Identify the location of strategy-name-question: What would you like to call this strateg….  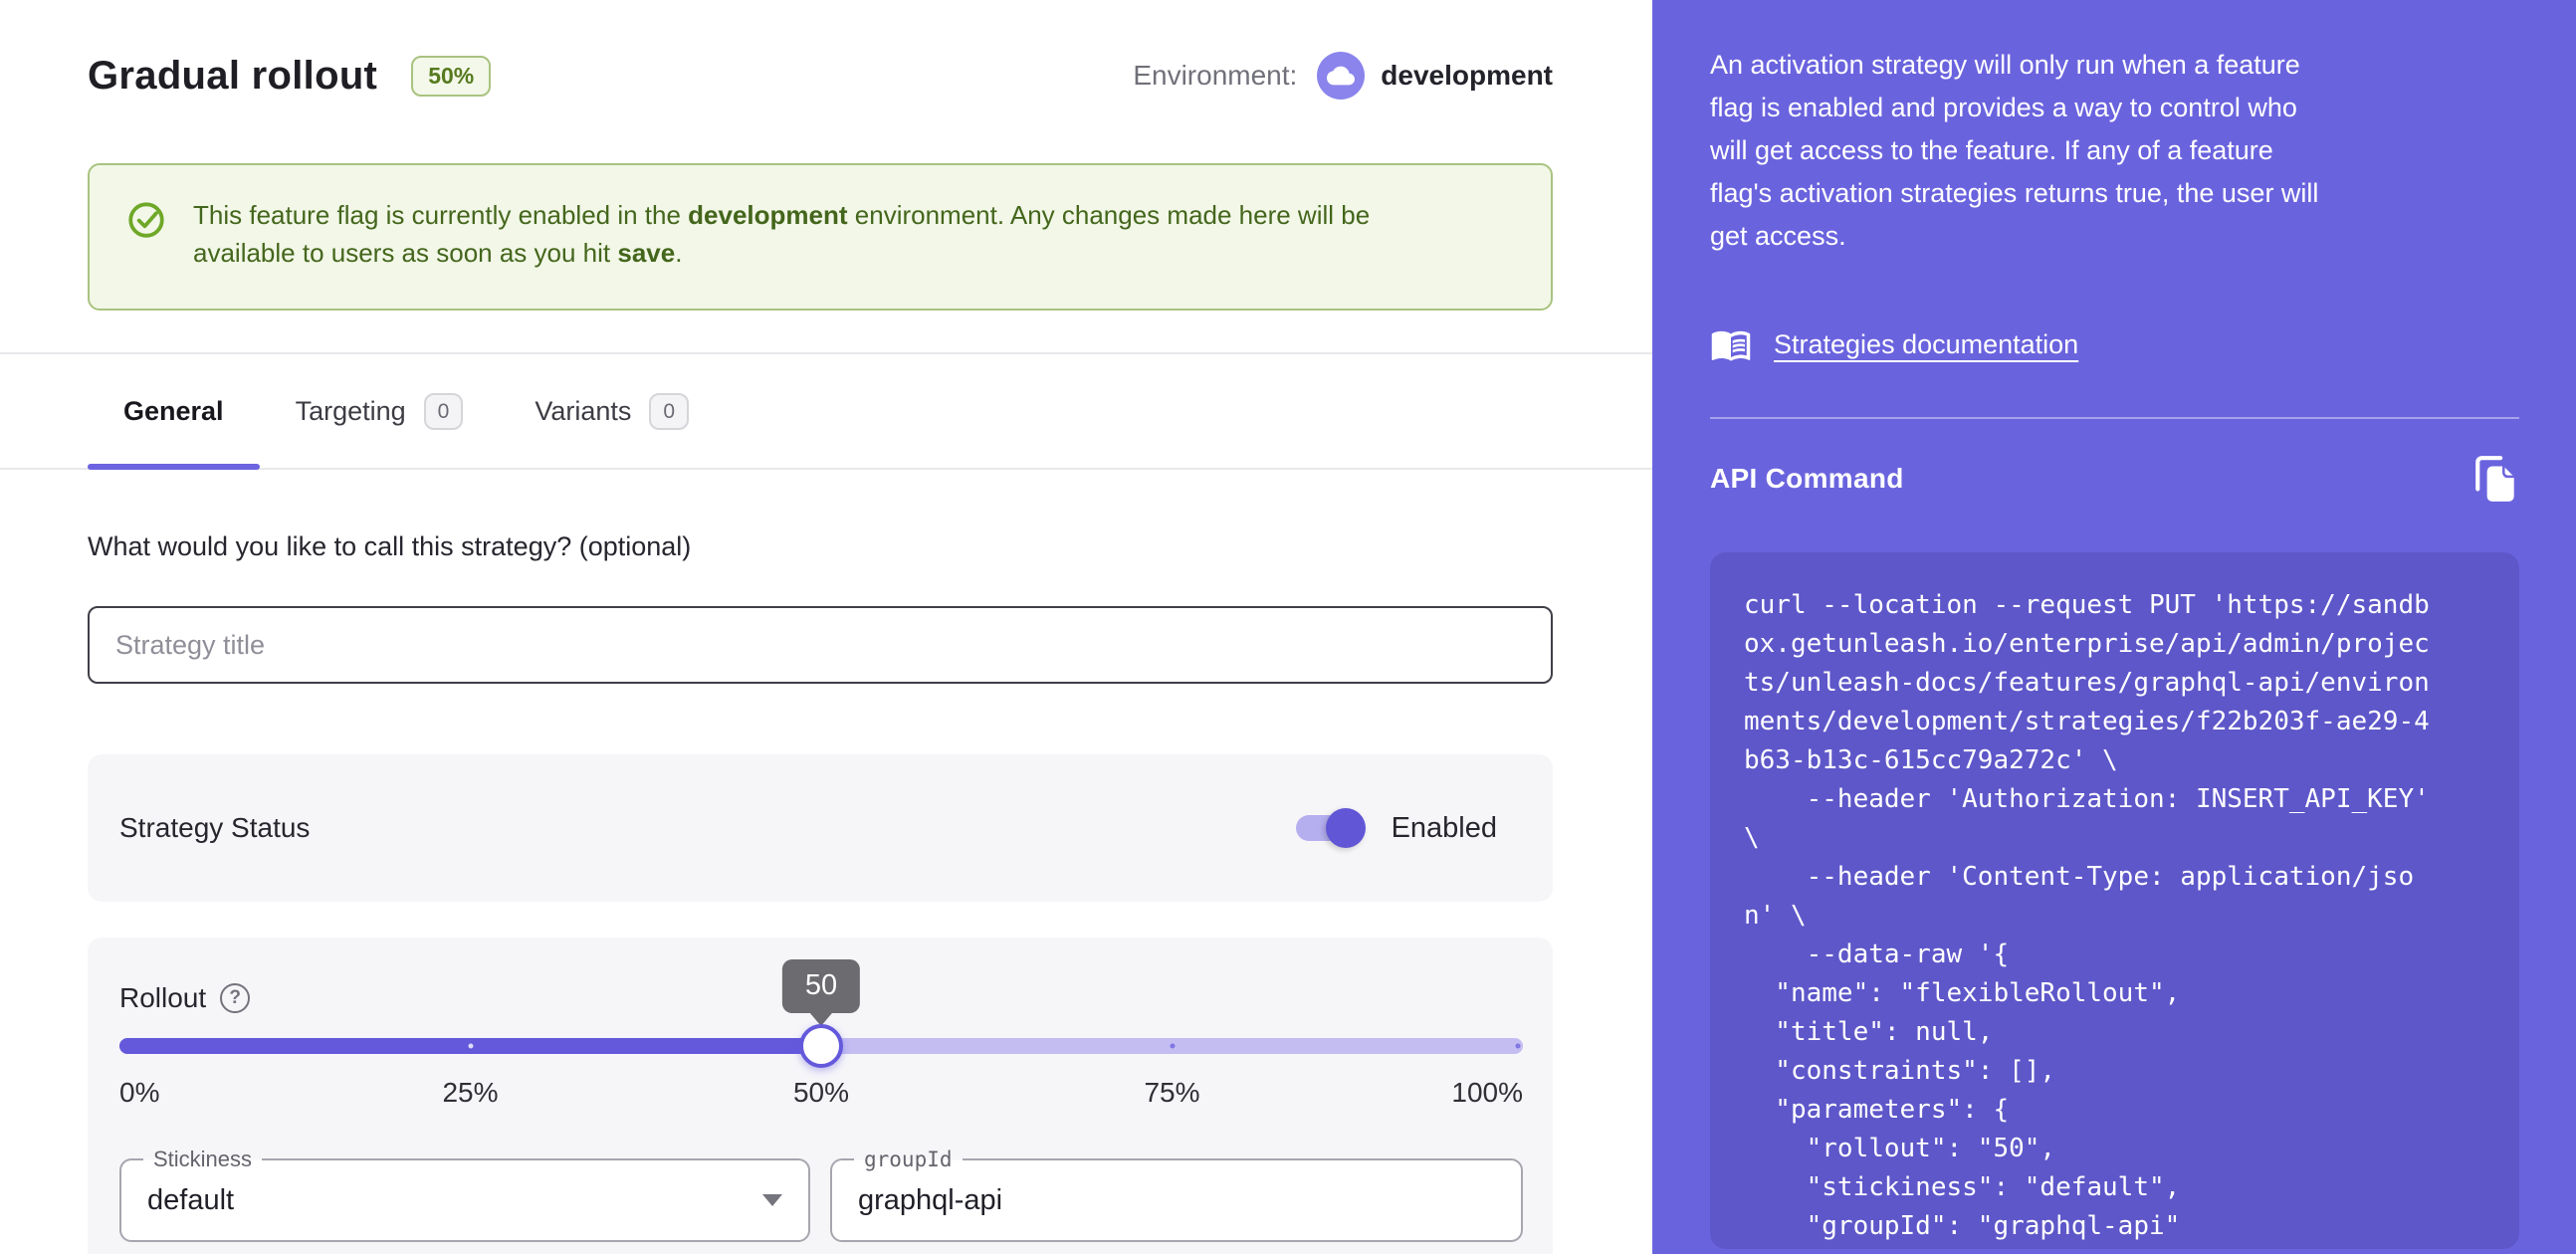
(390, 546).